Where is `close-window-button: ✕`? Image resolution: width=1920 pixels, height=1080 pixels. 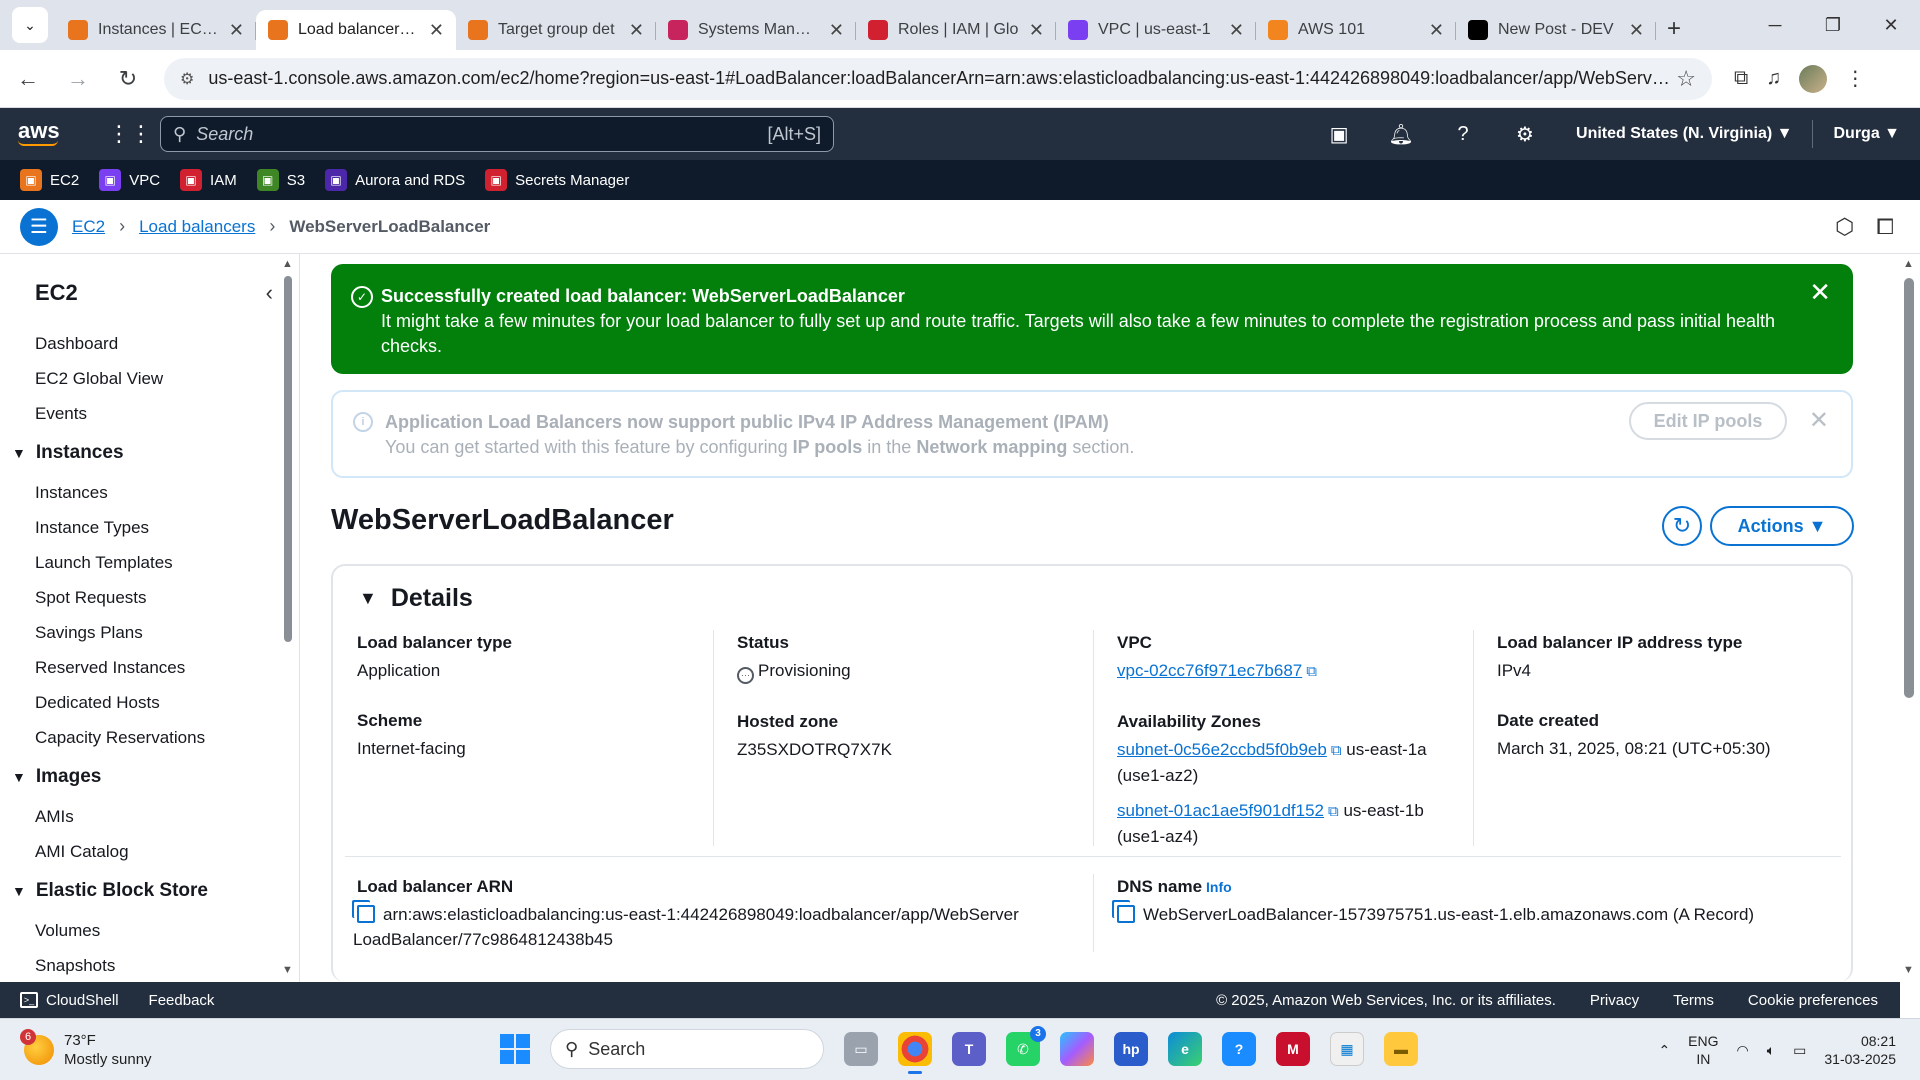
close-window-button: ✕ is located at coordinates (1891, 25).